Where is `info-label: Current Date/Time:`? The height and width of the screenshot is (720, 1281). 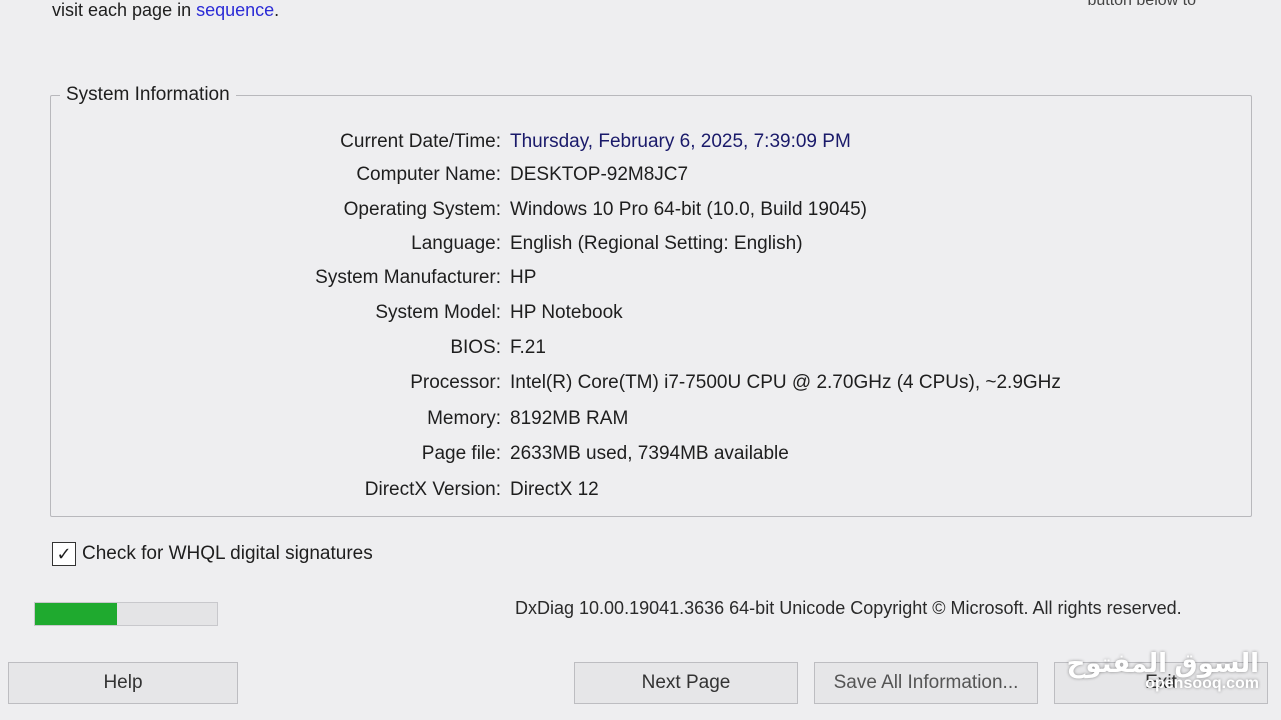 info-label: Current Date/Time: is located at coordinates (420, 141).